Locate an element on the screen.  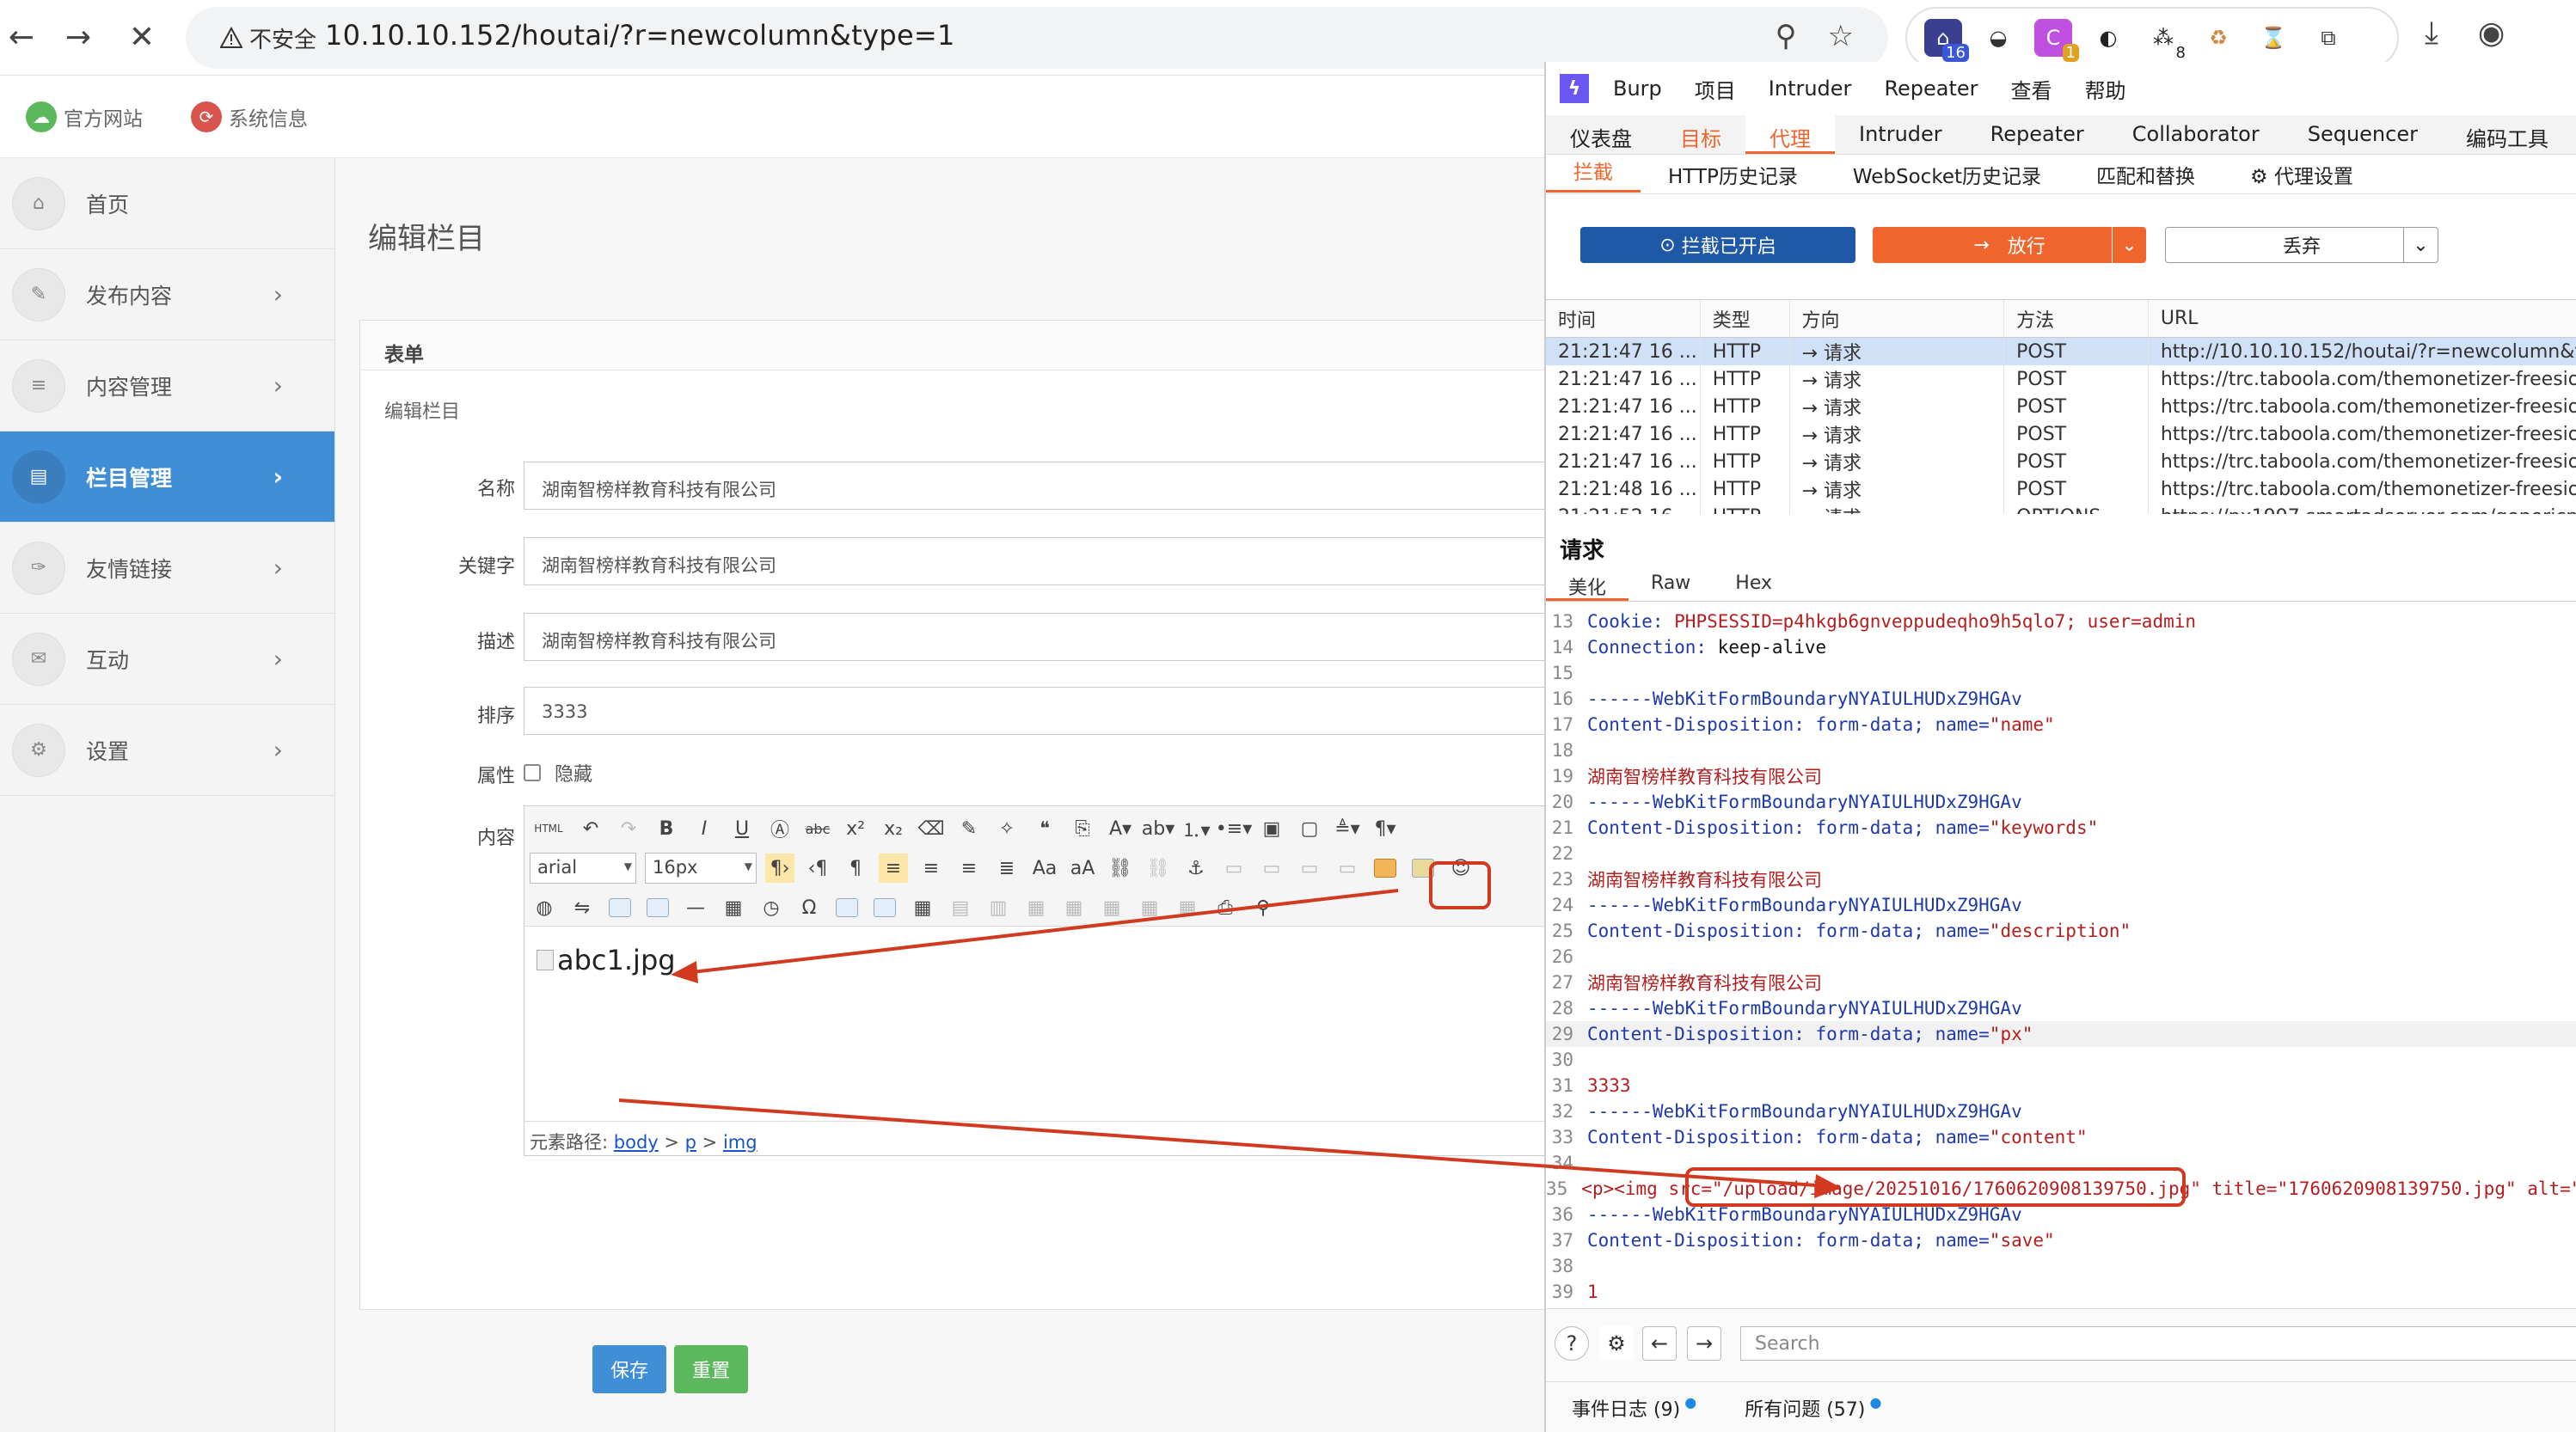
lowercase-icon: aA is located at coordinates (1082, 868).